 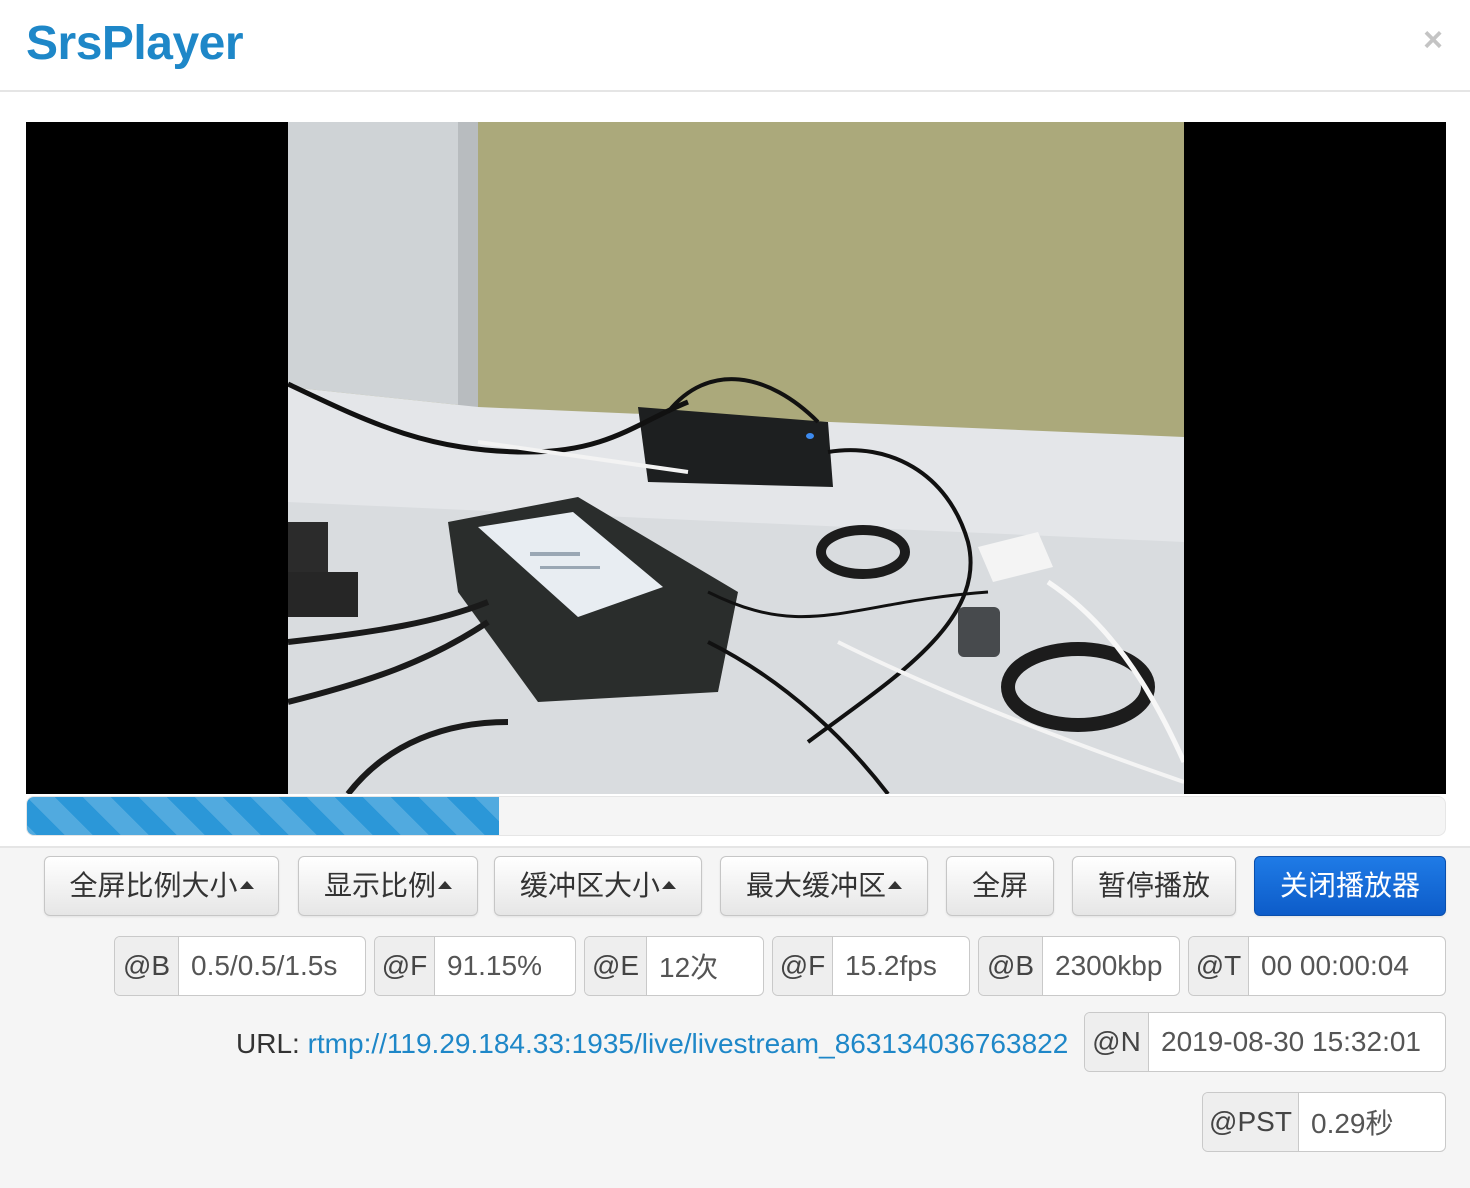 I want to click on max-buffer-button: 最大缓冲区, so click(x=824, y=886).